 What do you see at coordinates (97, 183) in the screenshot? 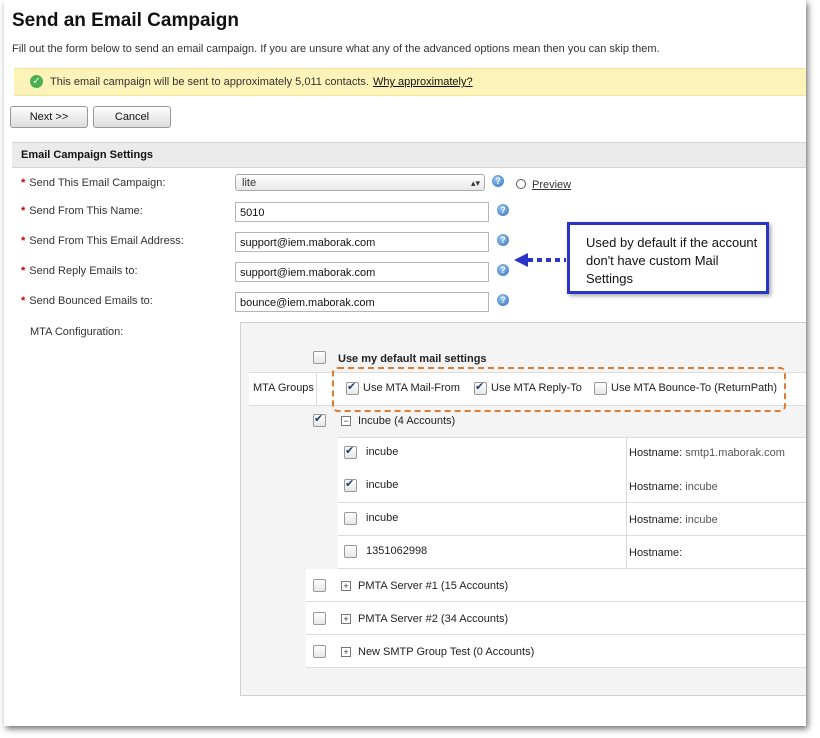
I see `campaign-label-text: Send This Email Campaign:` at bounding box center [97, 183].